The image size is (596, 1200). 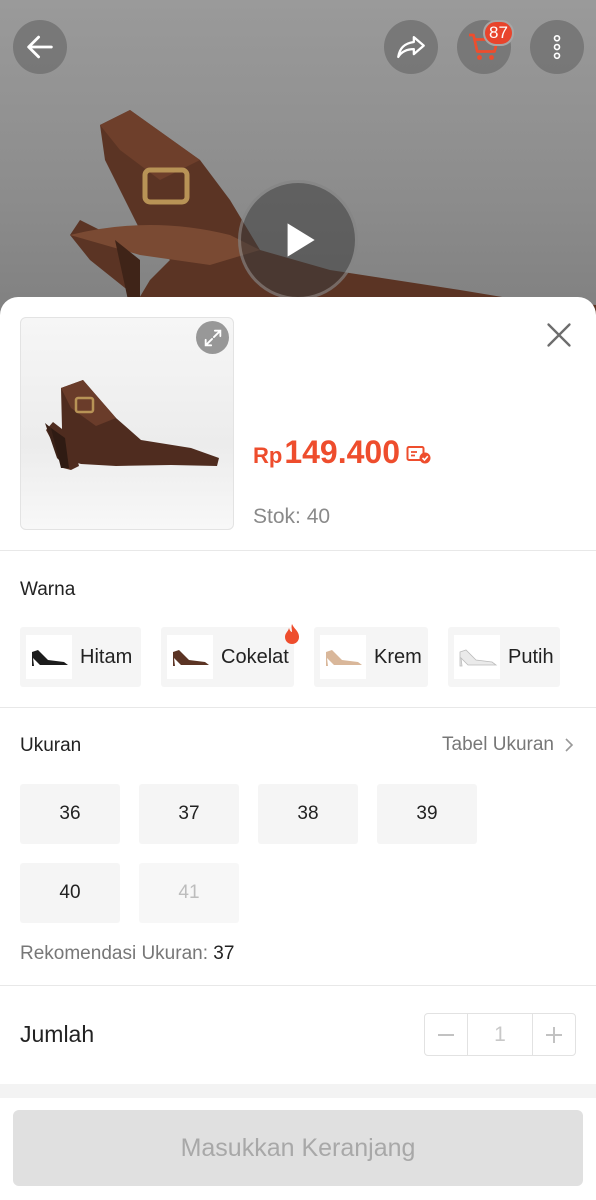 What do you see at coordinates (51, 745) in the screenshot?
I see `size-section-title: Ukuran` at bounding box center [51, 745].